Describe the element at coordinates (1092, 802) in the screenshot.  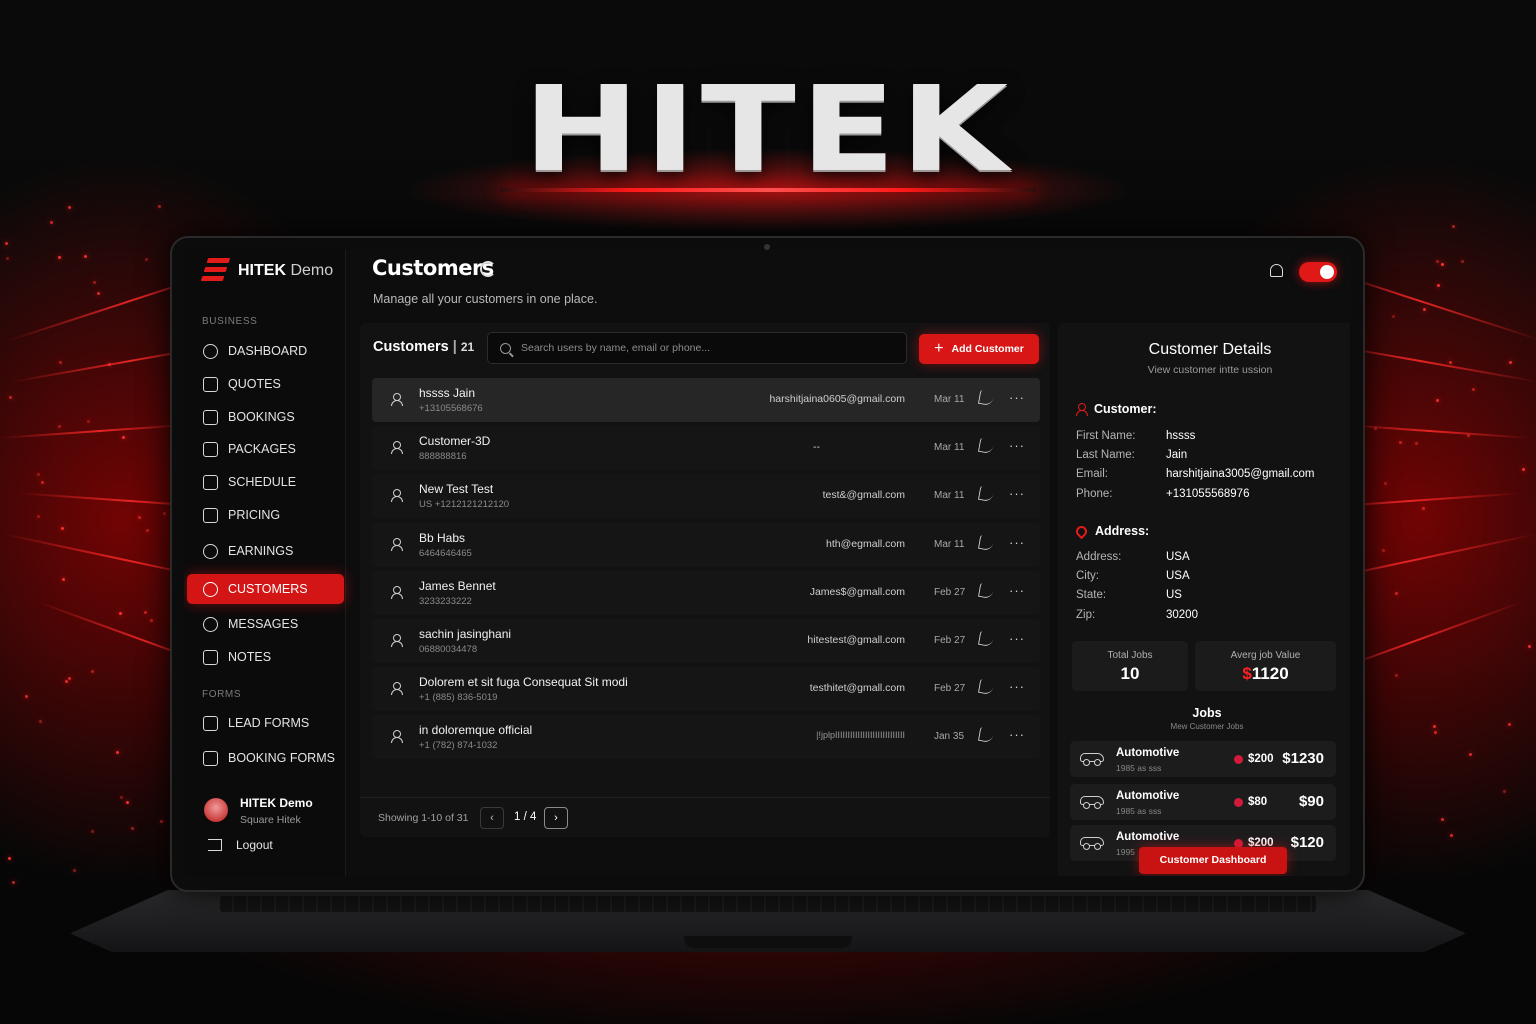
I see `car-icon` at that location.